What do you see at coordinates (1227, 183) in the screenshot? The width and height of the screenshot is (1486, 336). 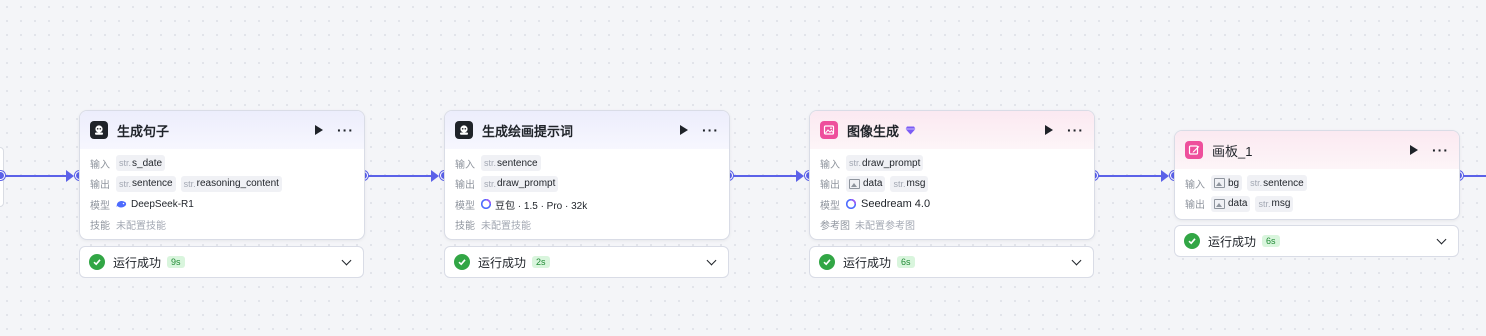 I see `param-tag: bg` at bounding box center [1227, 183].